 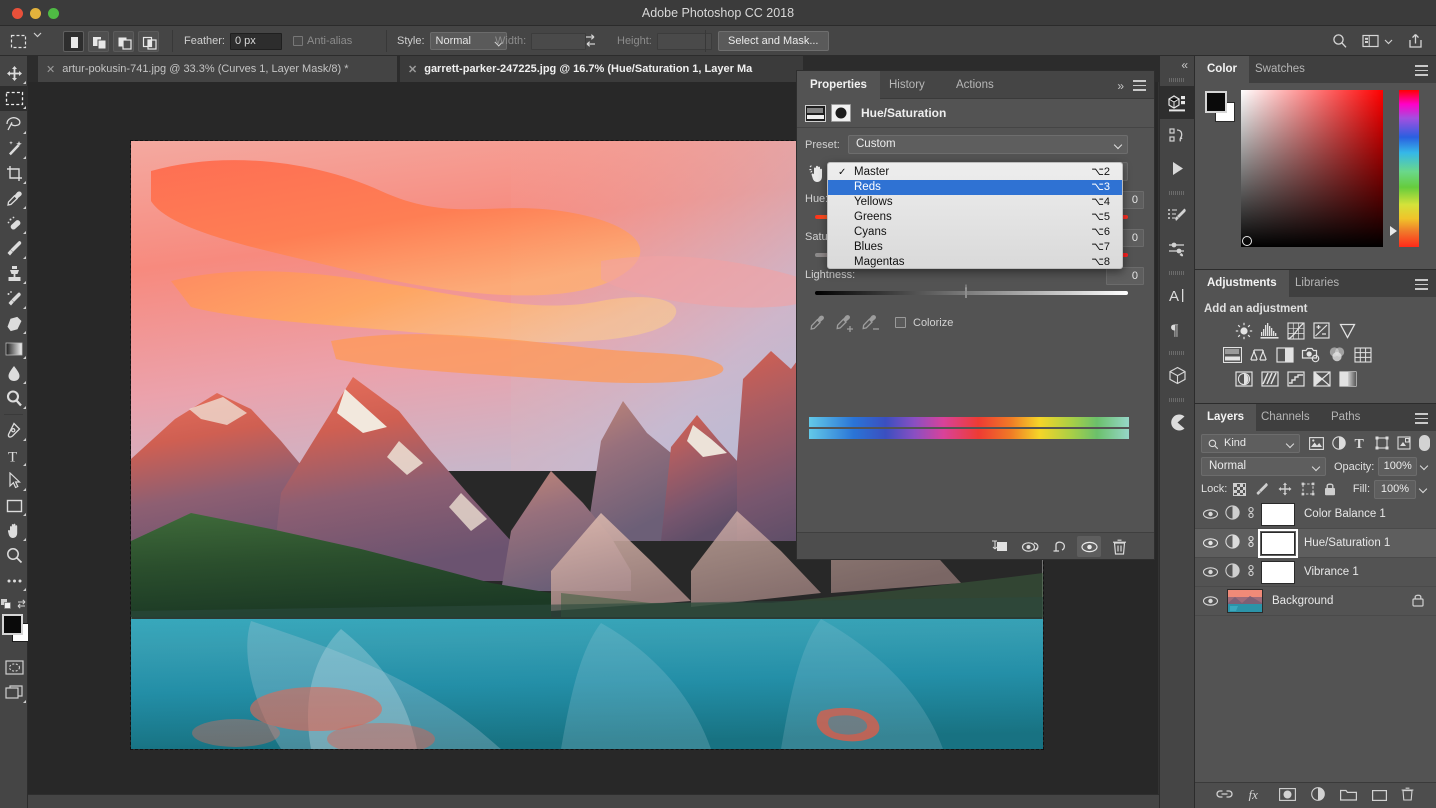 I want to click on posterize-icon, so click(x=1269, y=378).